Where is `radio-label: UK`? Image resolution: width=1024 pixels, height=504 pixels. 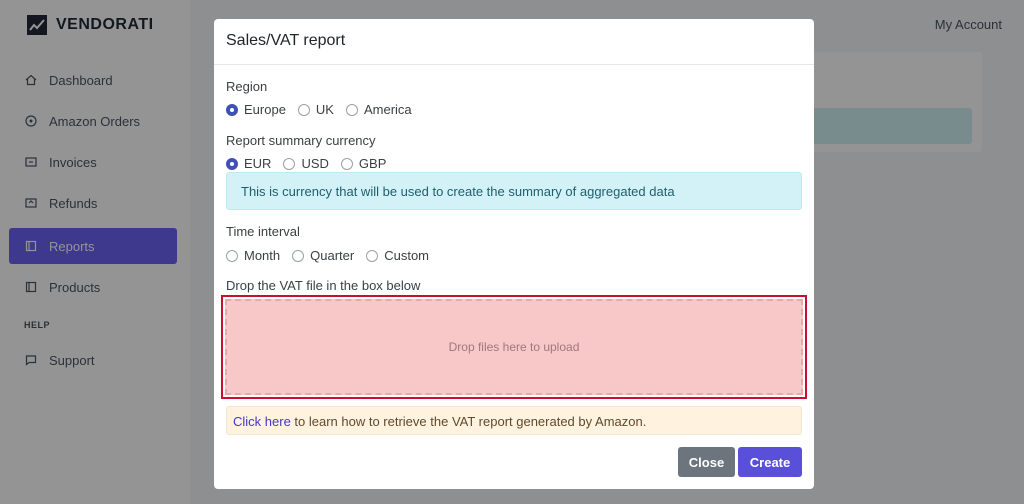
radio-label: UK is located at coordinates (324, 109).